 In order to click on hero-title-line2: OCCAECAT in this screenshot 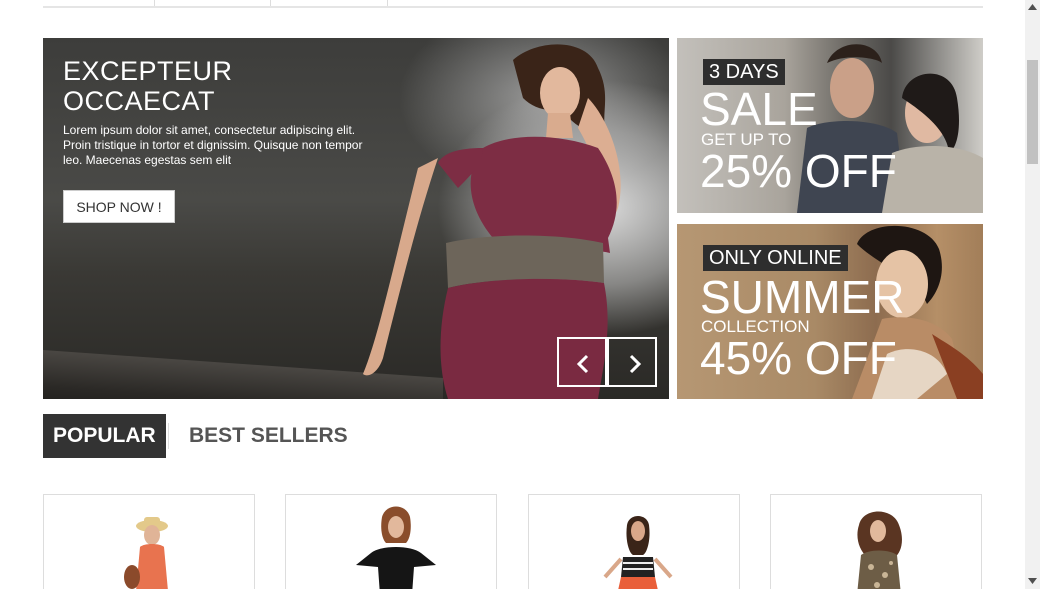, I will do `click(139, 101)`.